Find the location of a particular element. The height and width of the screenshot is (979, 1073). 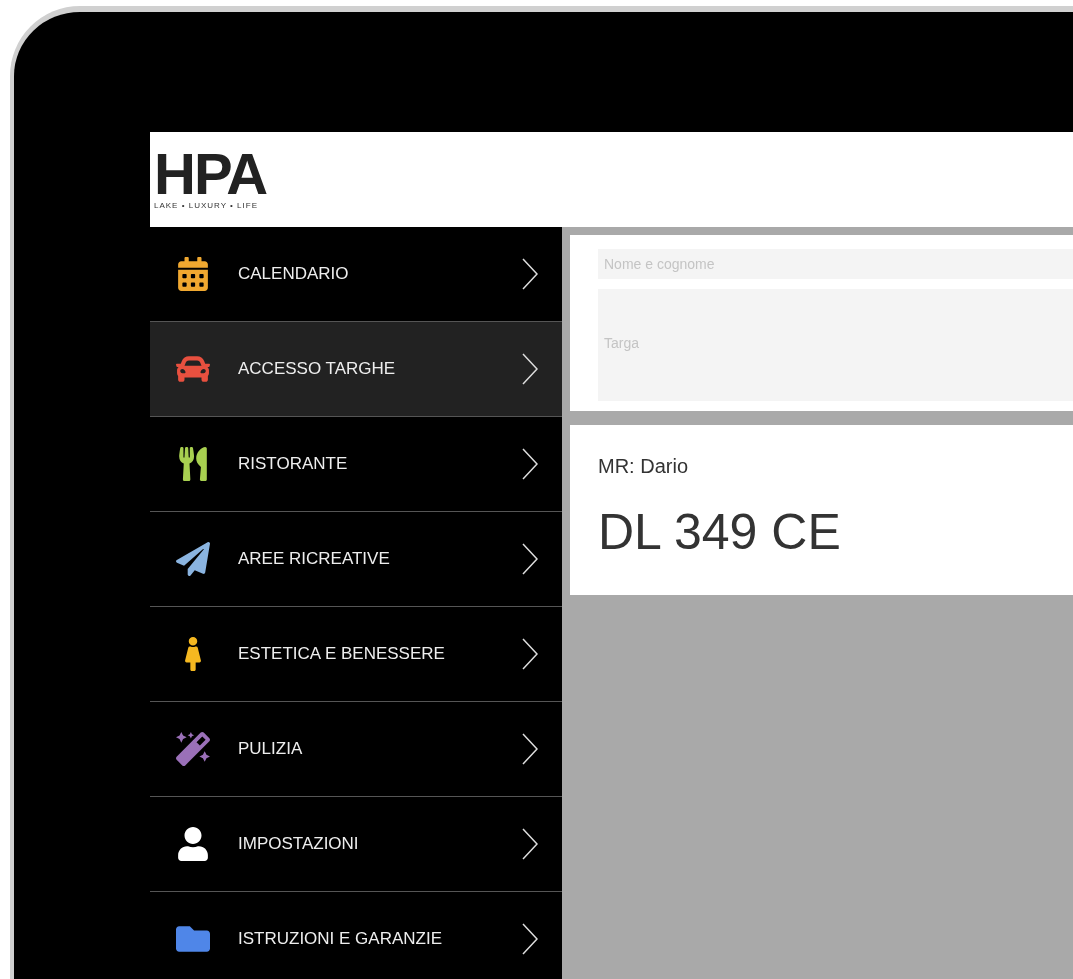

license-plate: DL 349 CE is located at coordinates (719, 532).